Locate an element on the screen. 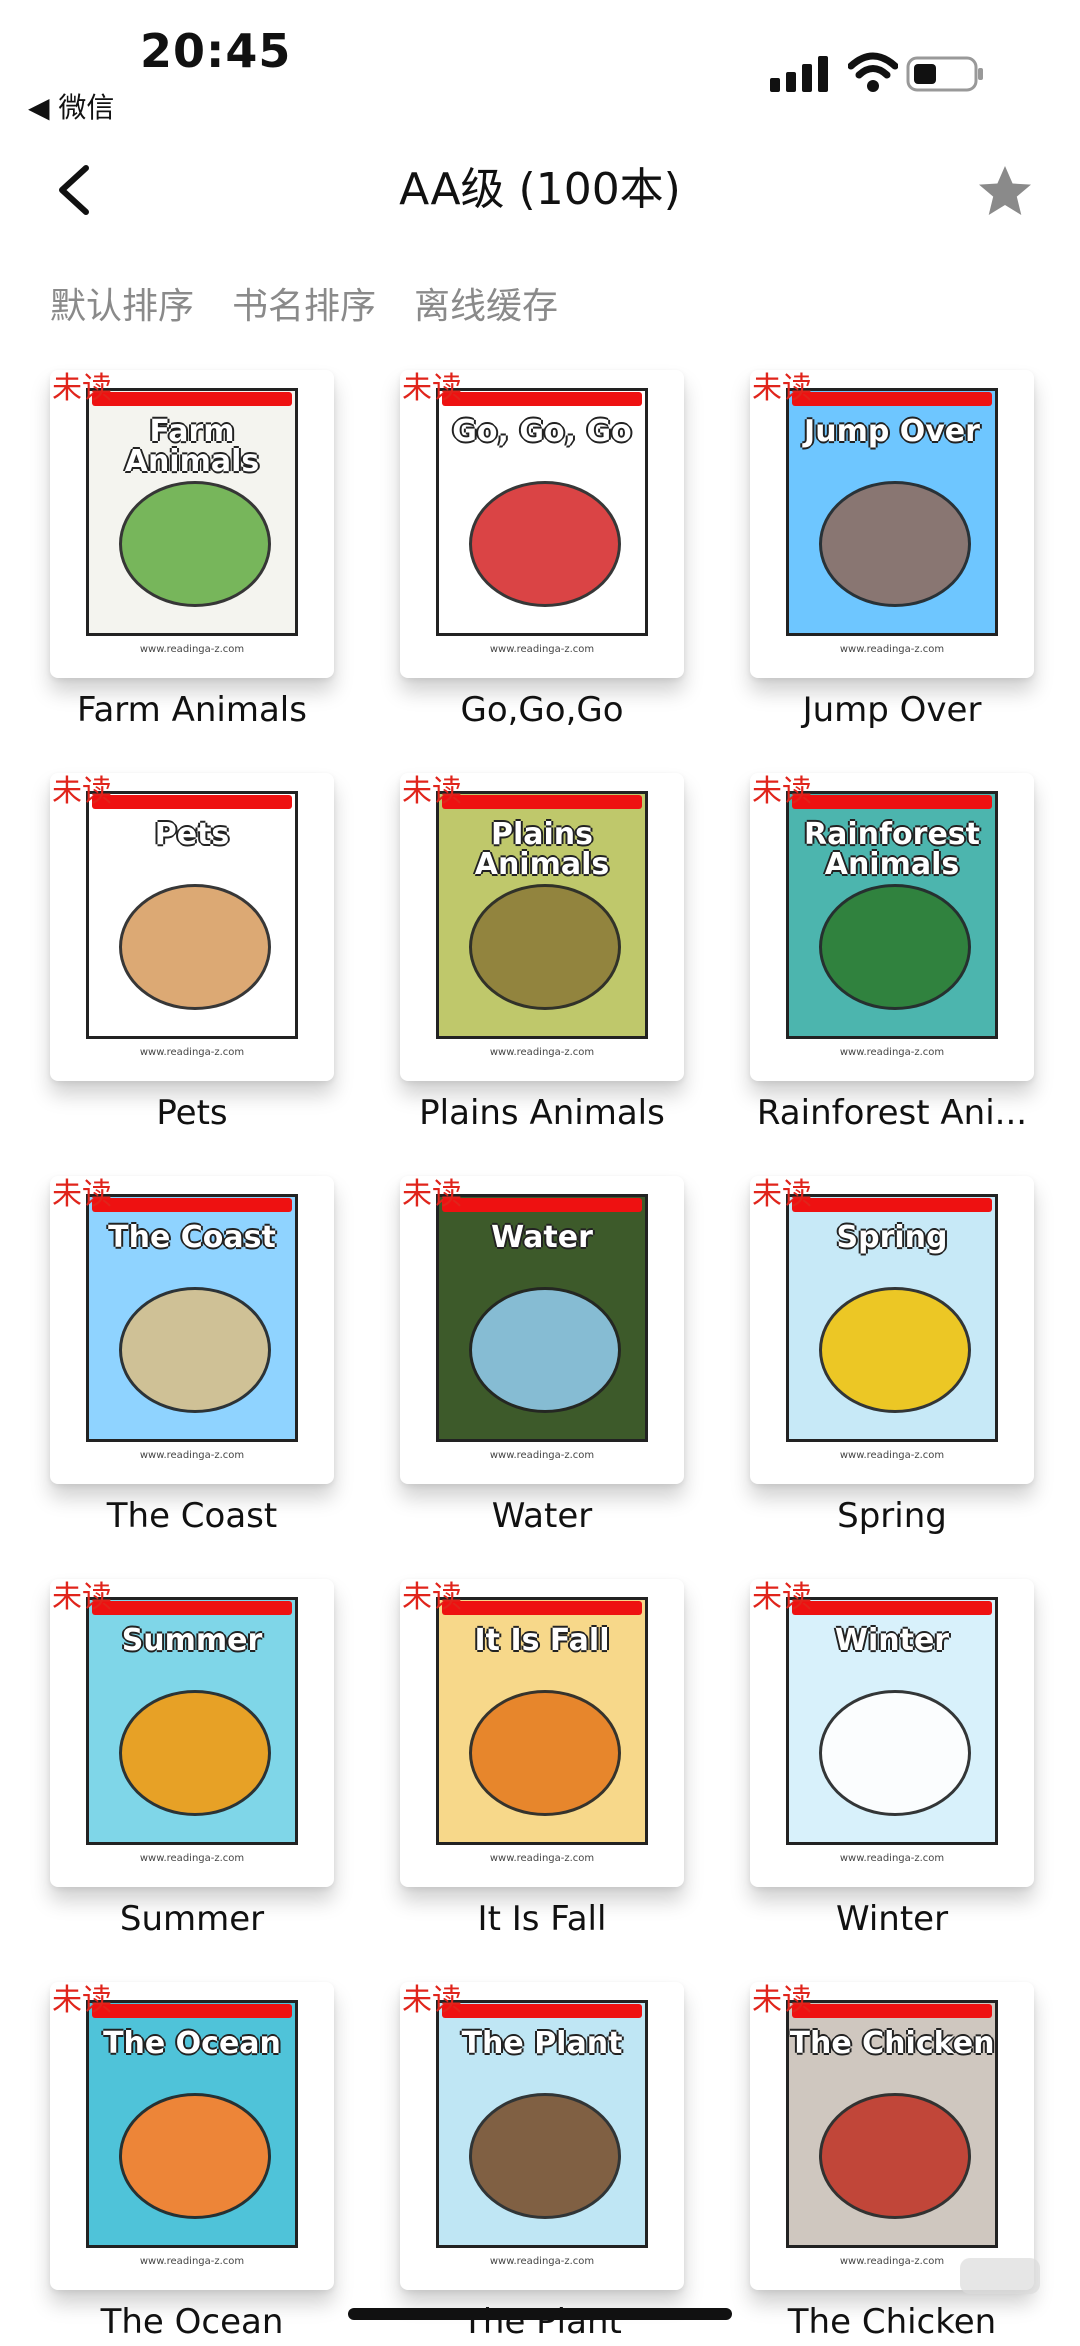 The image size is (1080, 2346). book-cover-card: Farm Animals www.readinga-z.com 未读 is located at coordinates (192, 524).